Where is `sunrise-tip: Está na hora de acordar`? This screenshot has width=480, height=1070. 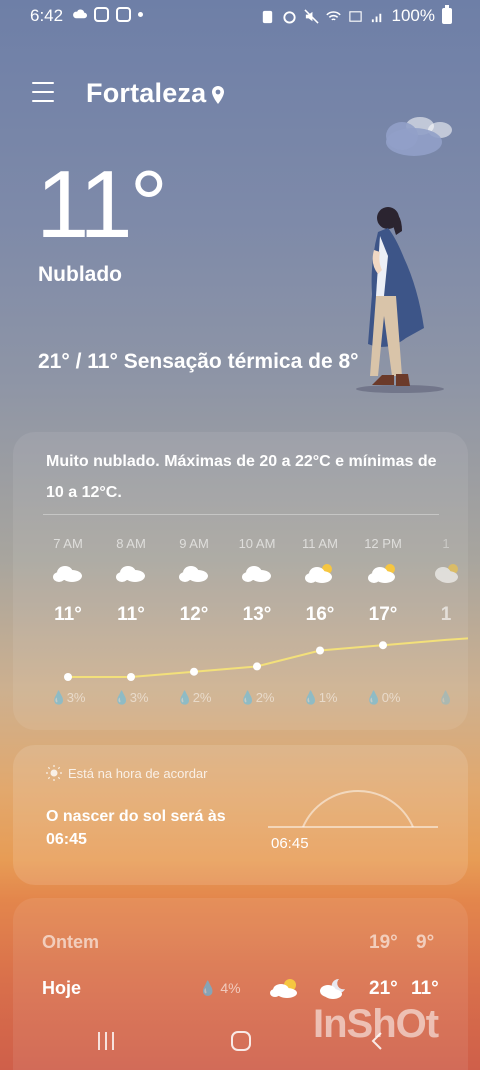
sunrise-tip: Está na hora de acordar is located at coordinates (126, 773).